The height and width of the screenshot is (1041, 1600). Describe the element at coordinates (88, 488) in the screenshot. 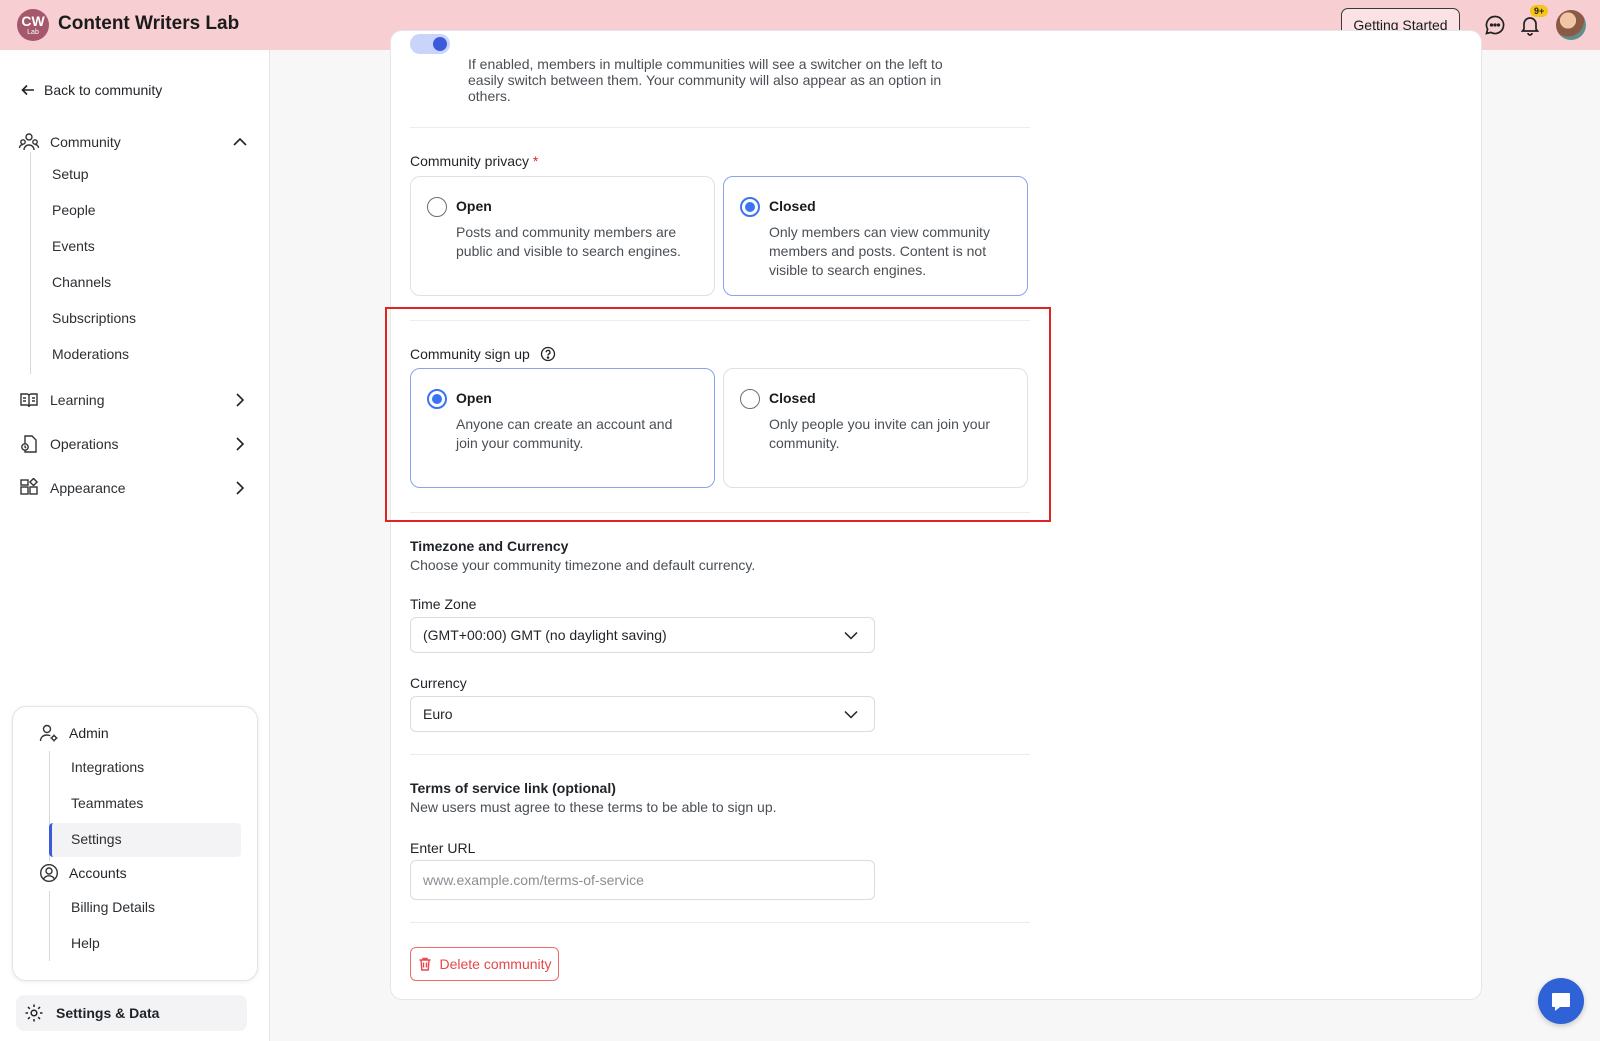

I see `sidebar-item-label: Appearance` at that location.